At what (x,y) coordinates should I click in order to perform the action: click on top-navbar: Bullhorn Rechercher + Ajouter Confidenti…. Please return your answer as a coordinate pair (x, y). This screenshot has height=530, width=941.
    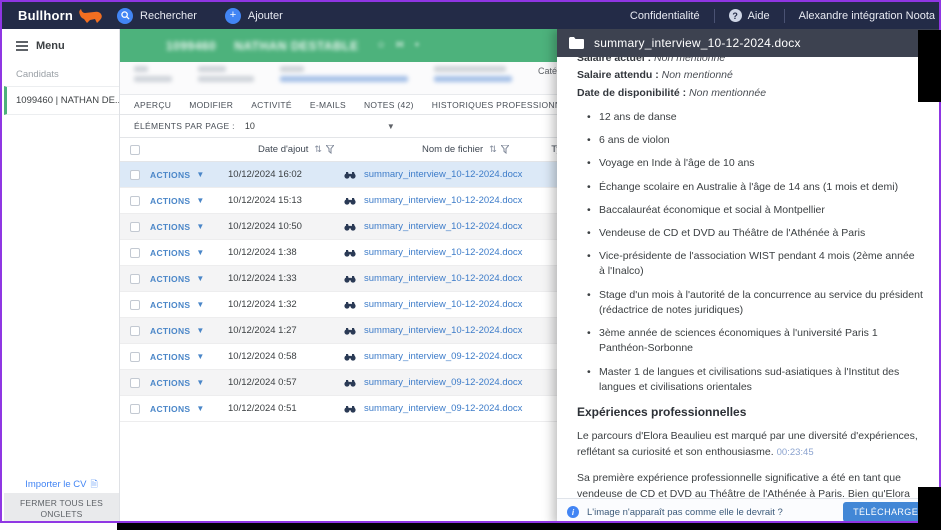
    Looking at the image, I should click on (470, 15).